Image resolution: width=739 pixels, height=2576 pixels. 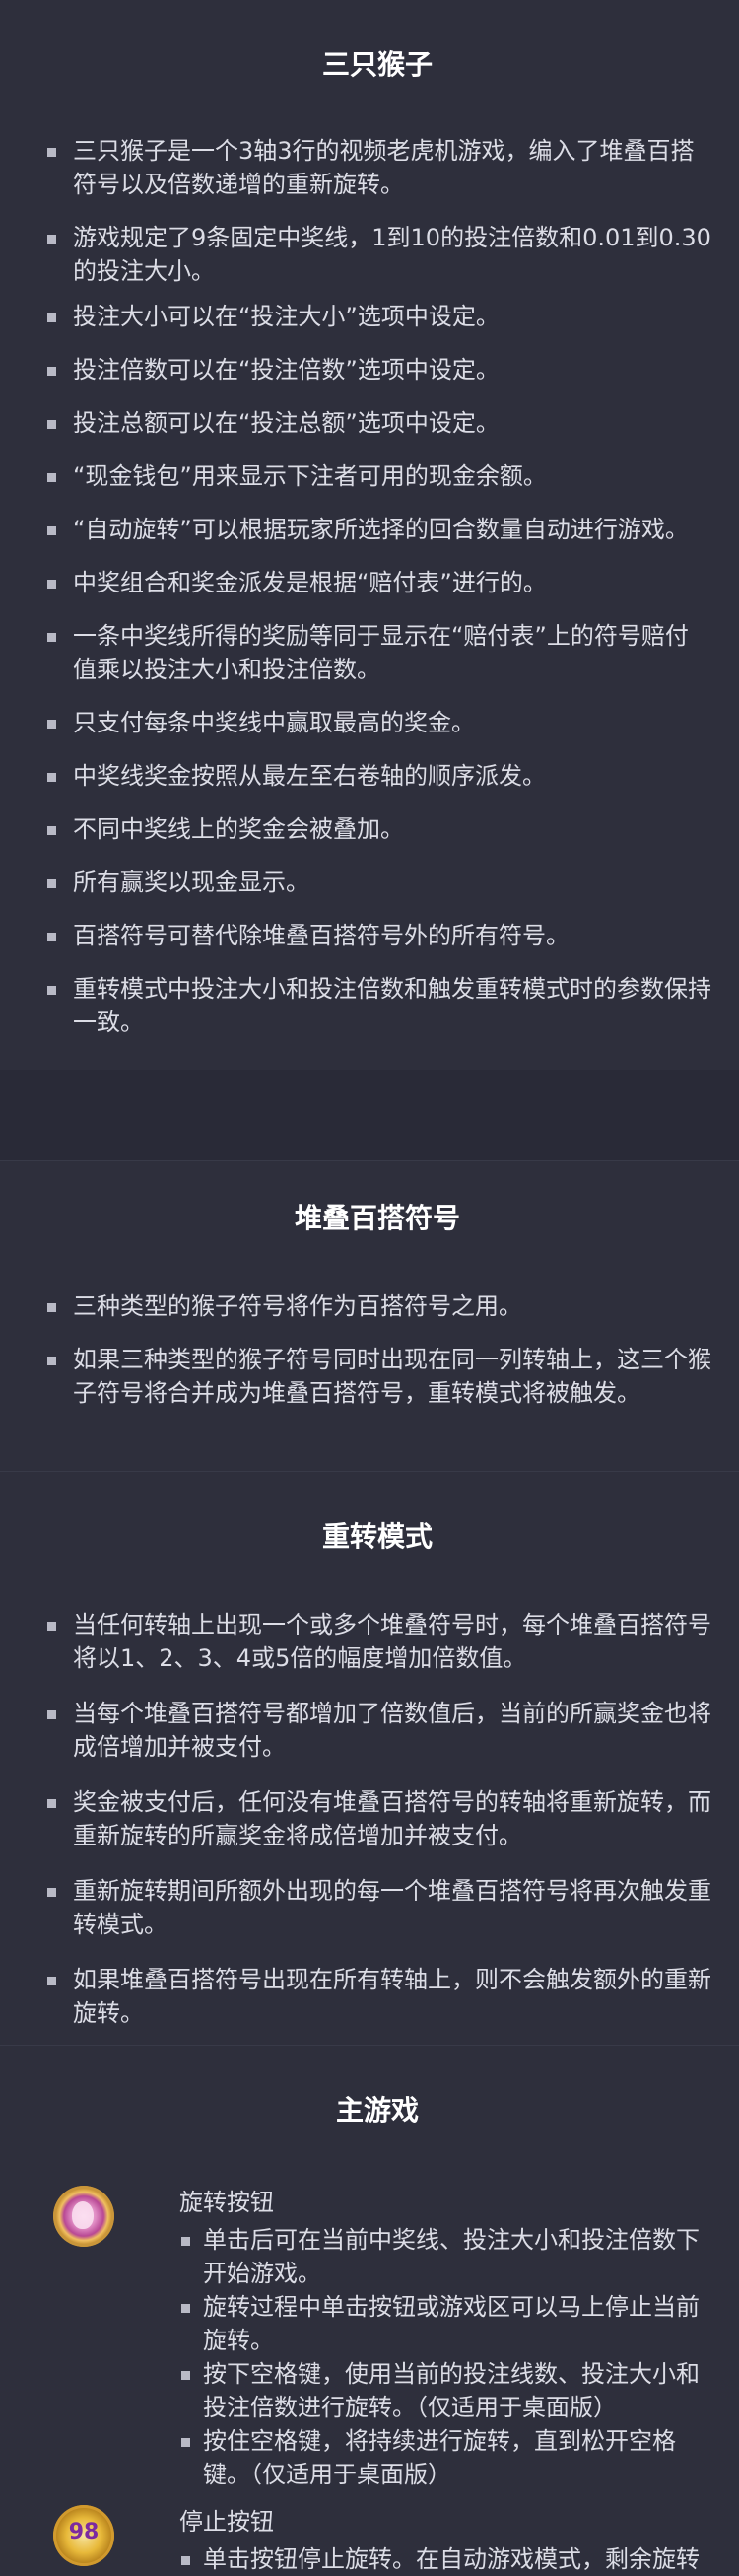 I want to click on stop-button-icon: 98, so click(x=84, y=2536).